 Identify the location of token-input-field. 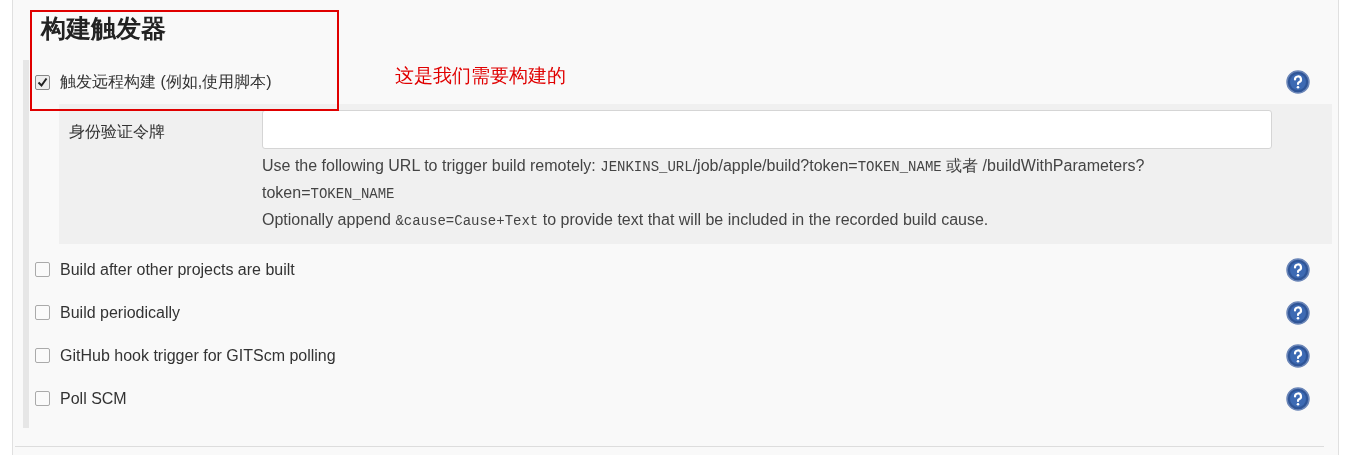
(767, 129).